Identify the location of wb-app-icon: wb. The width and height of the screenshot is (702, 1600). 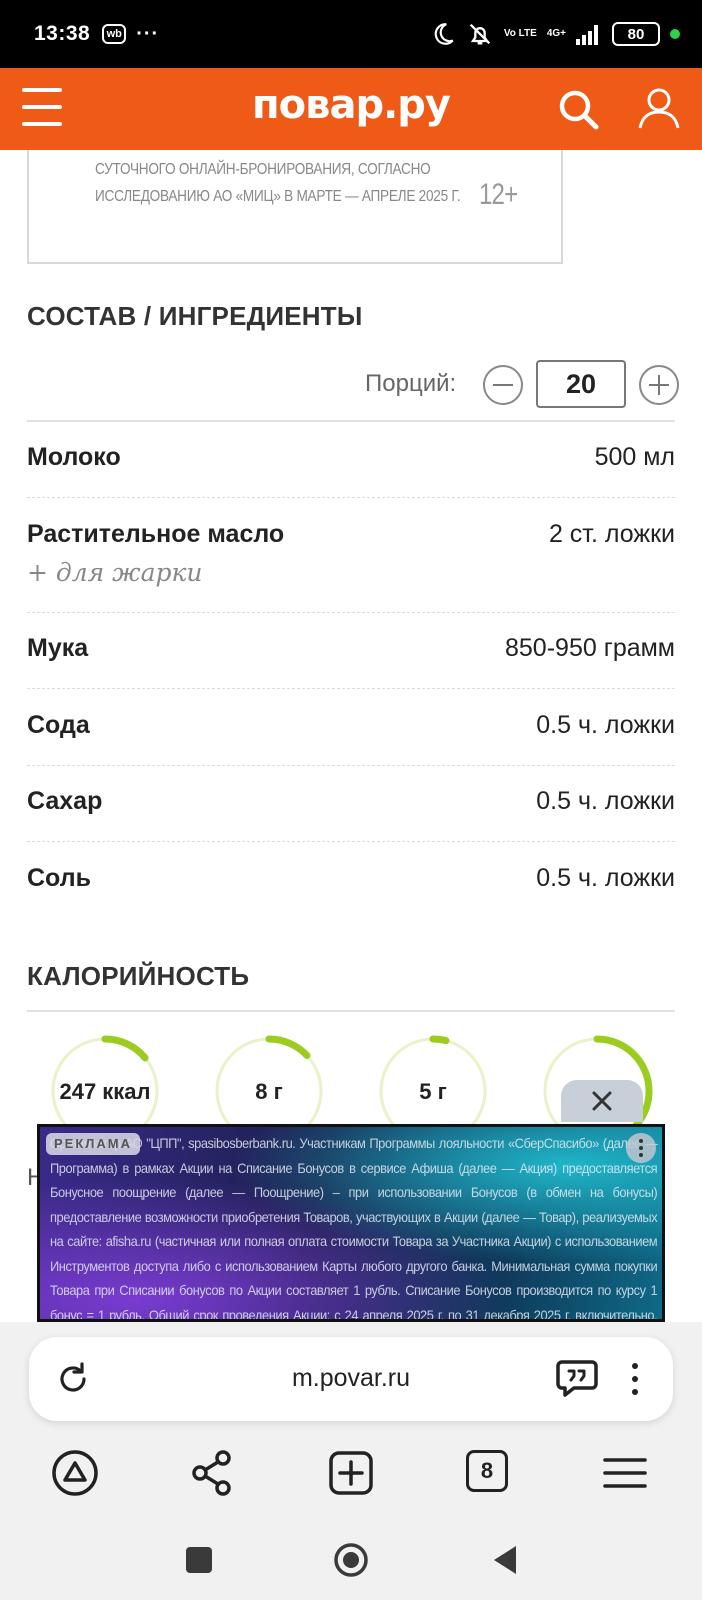
(114, 34).